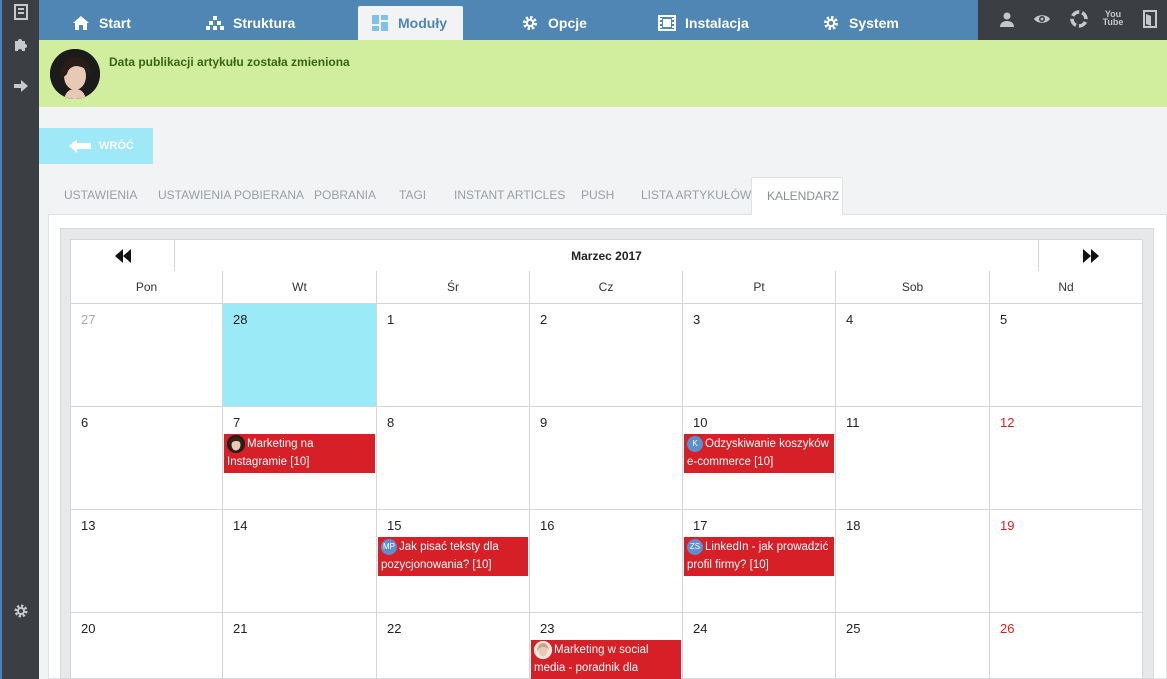 The image size is (1167, 679). What do you see at coordinates (19, 339) in the screenshot?
I see `left-sidebar` at bounding box center [19, 339].